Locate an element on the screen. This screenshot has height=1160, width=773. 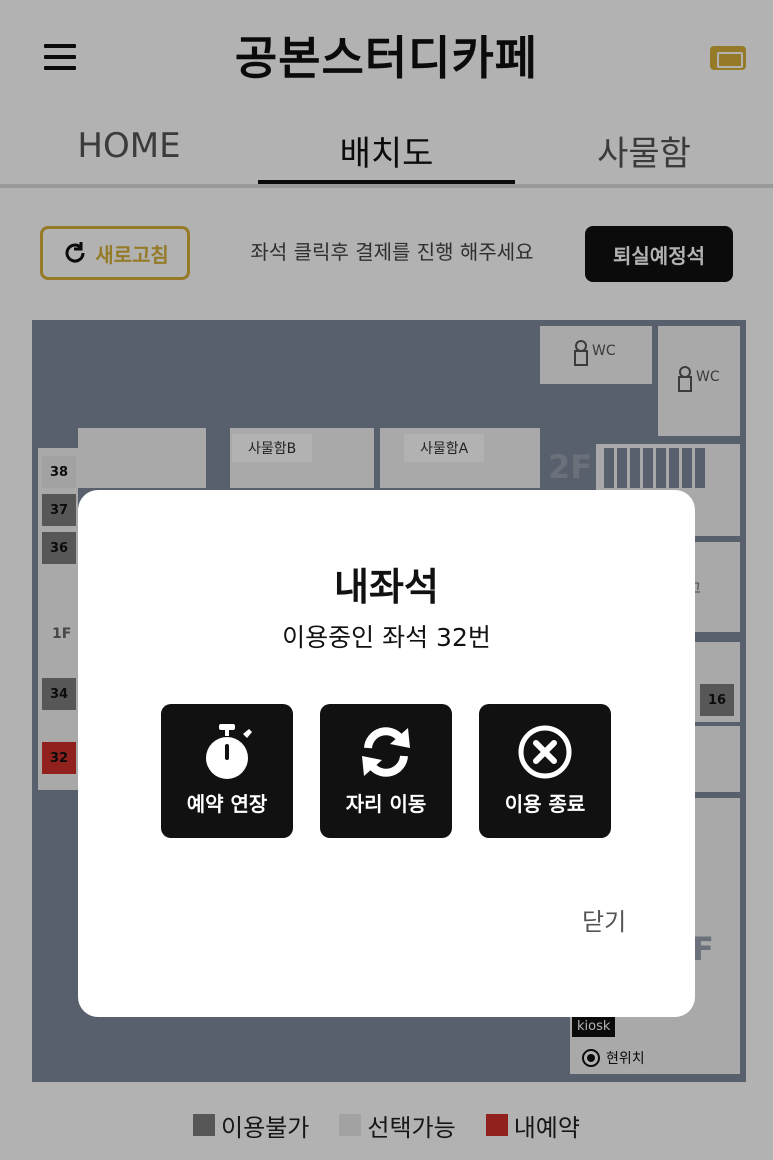
extend-reservation-label: 예약 연장 is located at coordinates (227, 804).